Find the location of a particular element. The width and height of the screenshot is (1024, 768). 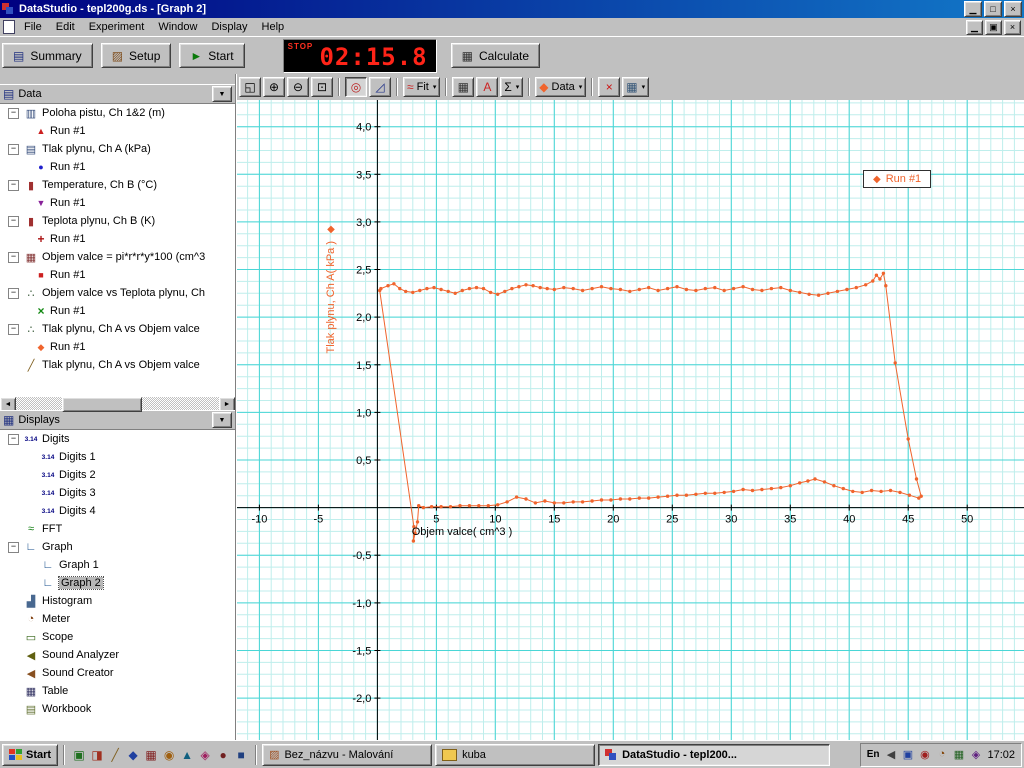

menu-display: Display is located at coordinates (229, 27).